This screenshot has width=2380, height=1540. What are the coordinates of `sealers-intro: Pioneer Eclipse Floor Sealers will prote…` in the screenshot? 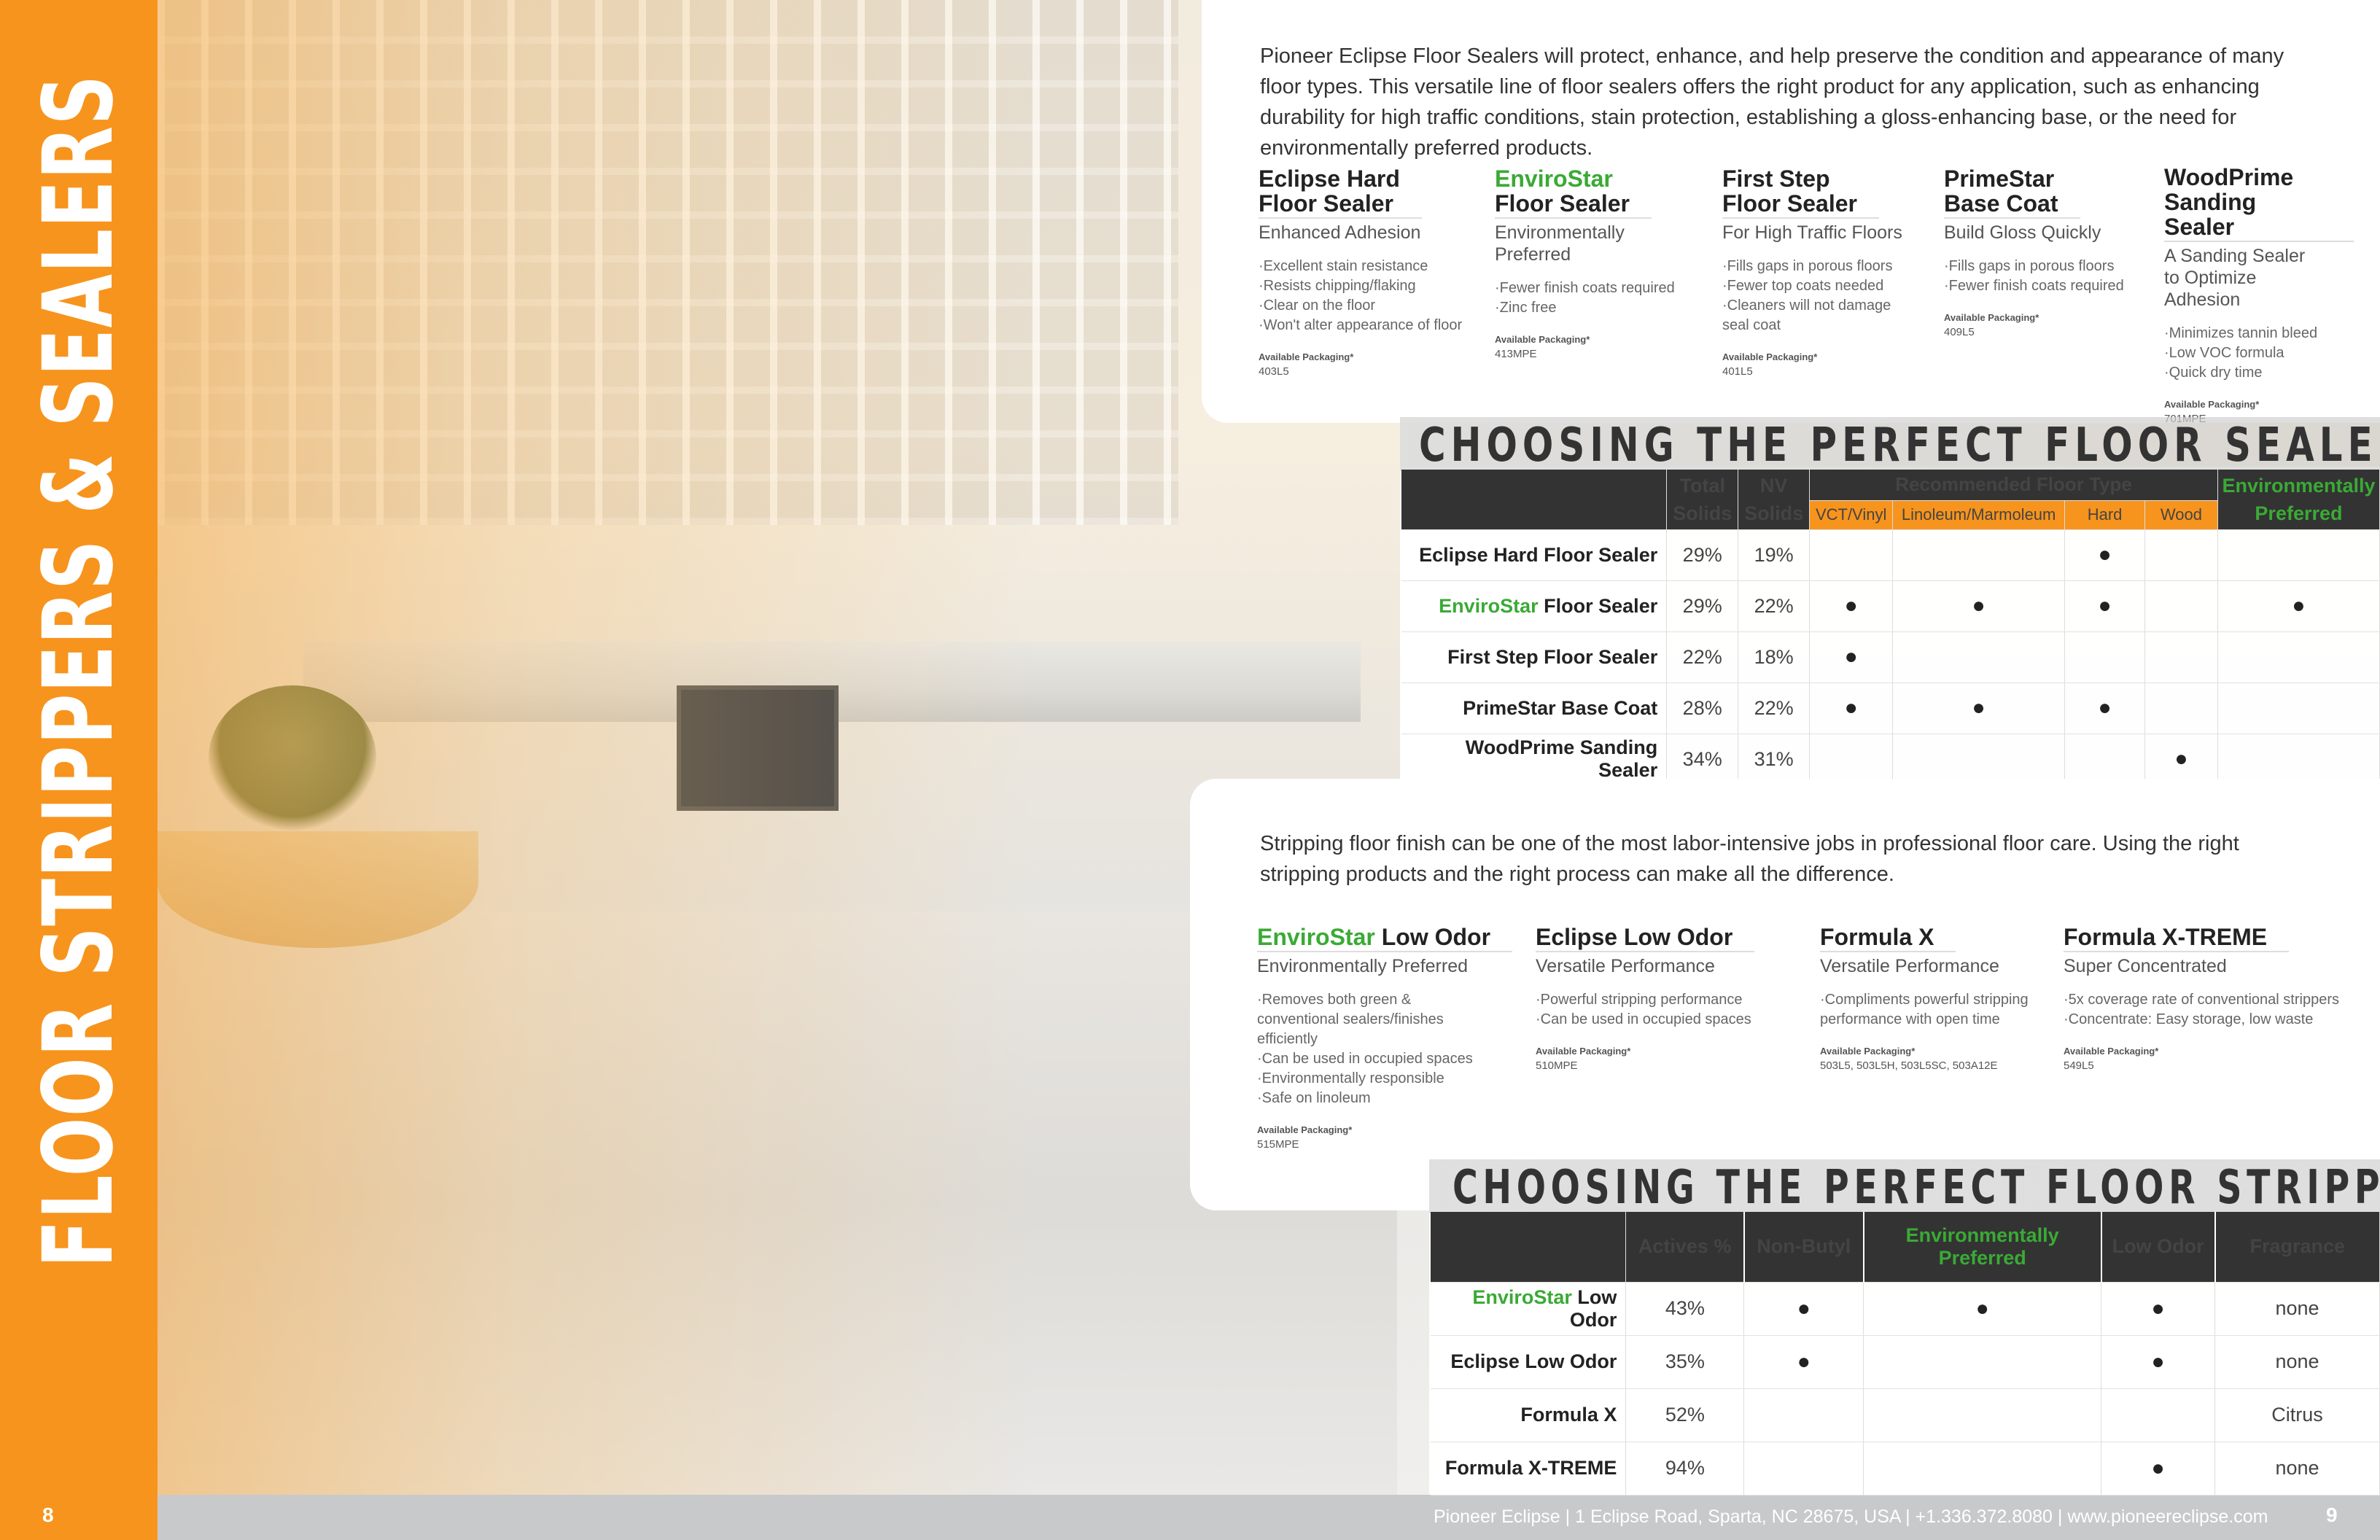 It's located at (1772, 102).